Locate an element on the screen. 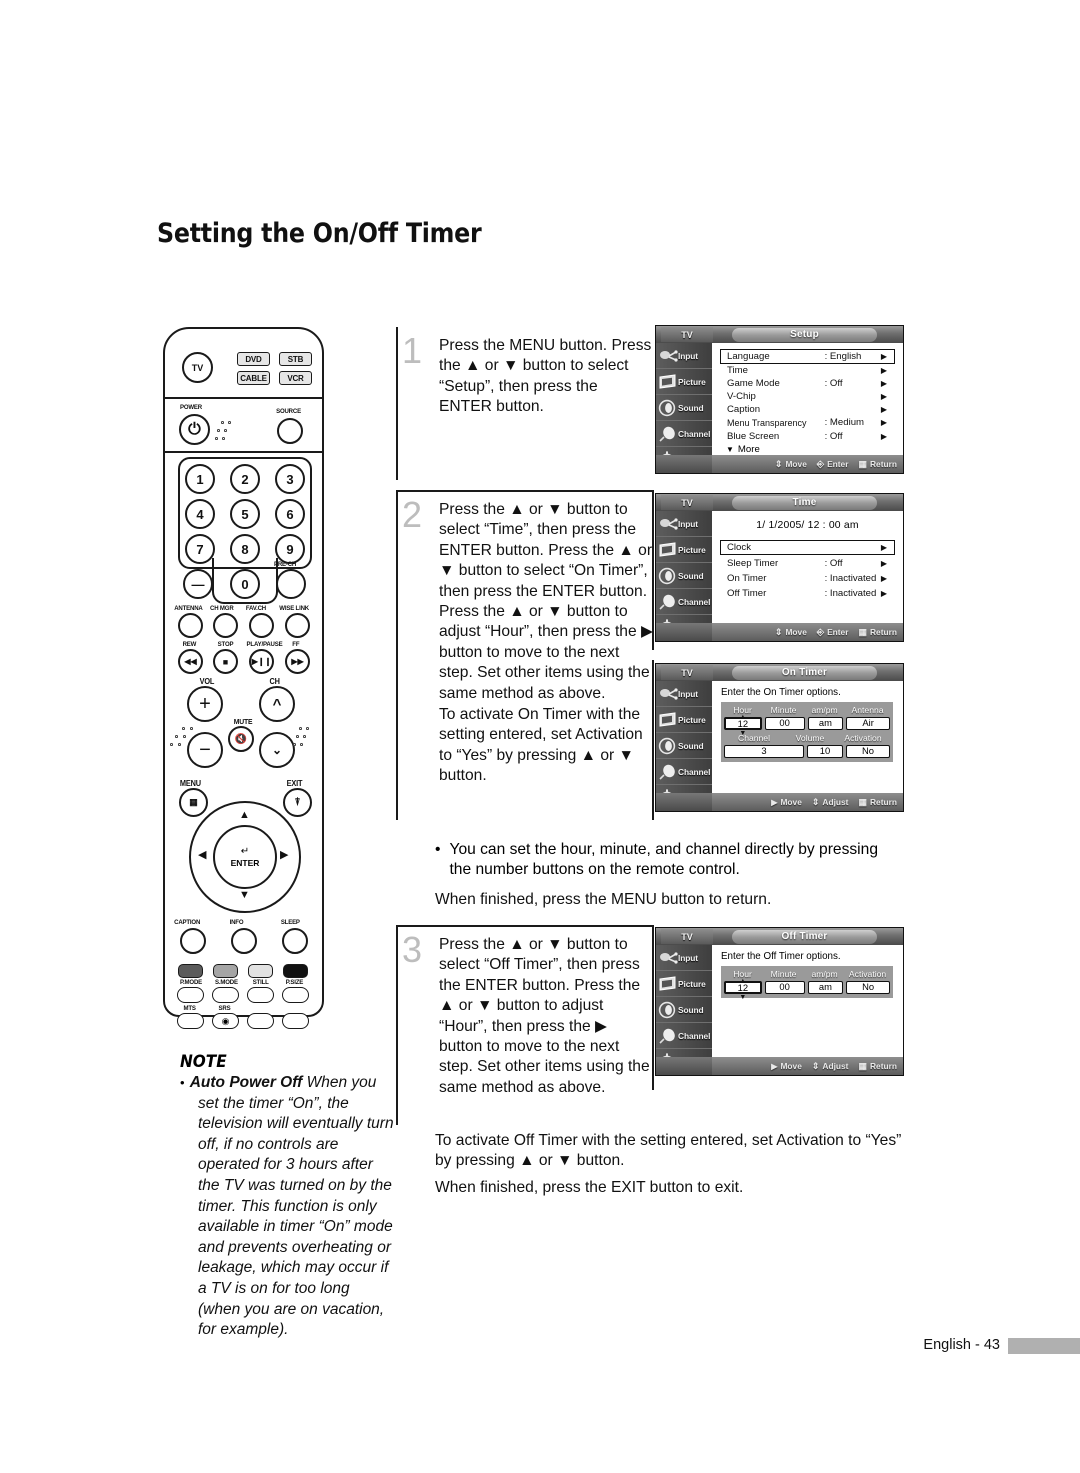  menu-row-blue-screen: Blue Screen : Off ▶ is located at coordinates (807, 436).